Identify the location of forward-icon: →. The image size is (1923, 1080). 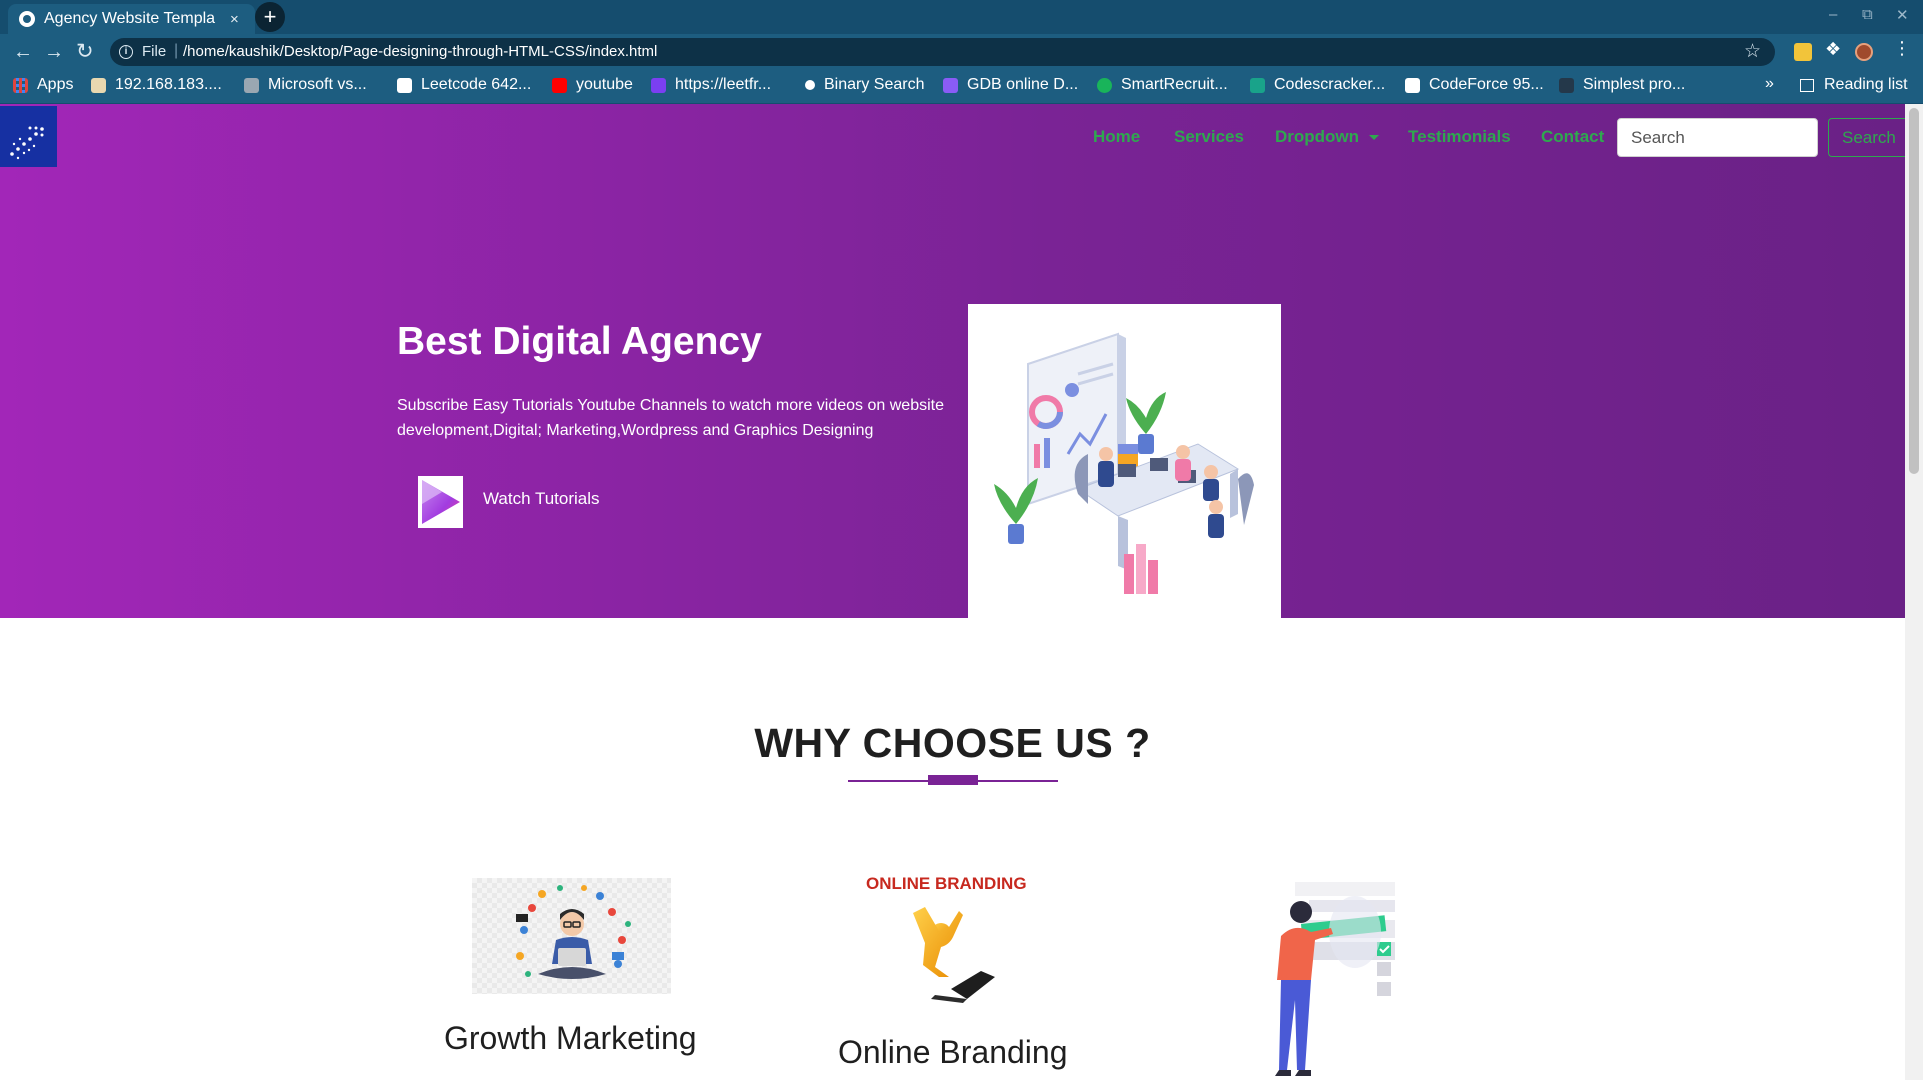
(54, 52).